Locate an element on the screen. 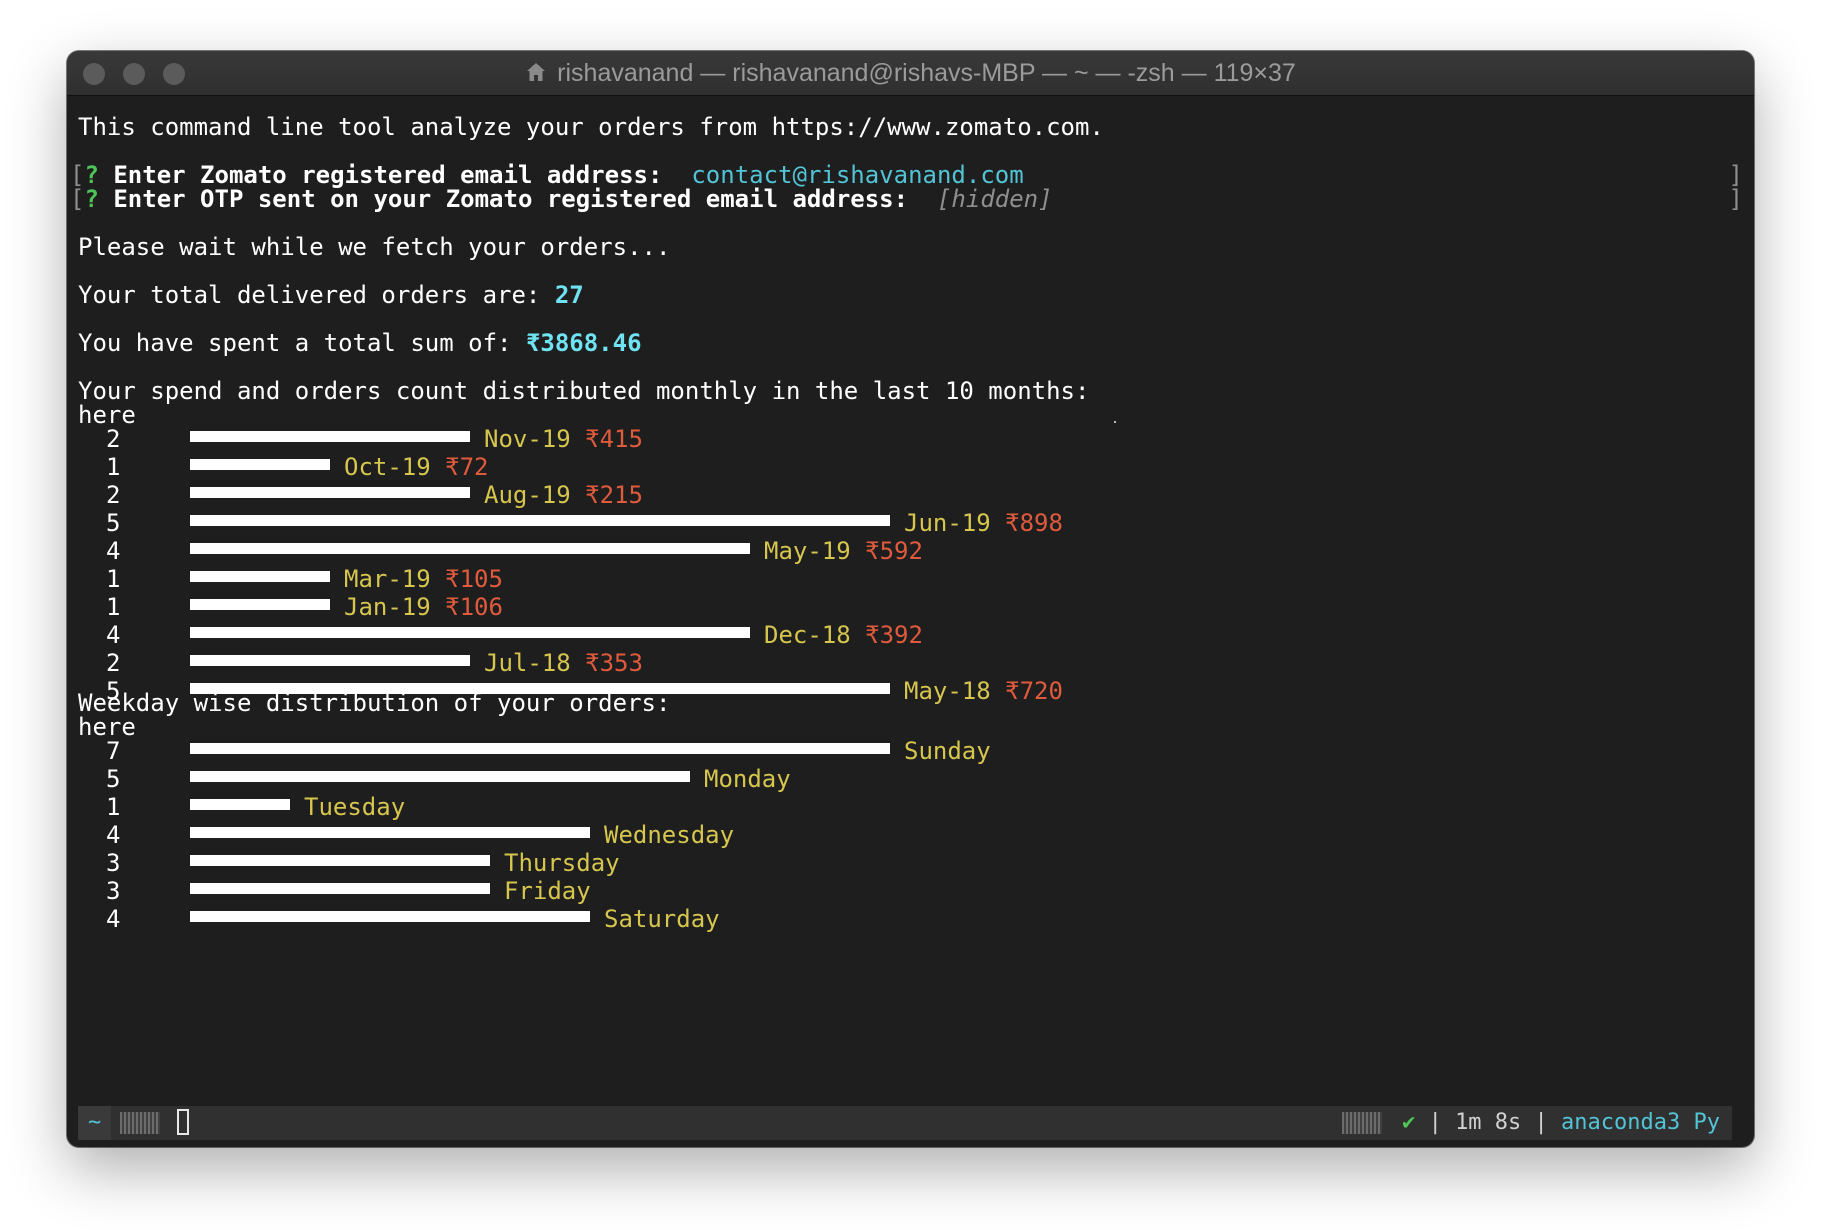 The height and width of the screenshot is (1230, 1822). monthly-row-amount: ₹215 is located at coordinates (614, 495).